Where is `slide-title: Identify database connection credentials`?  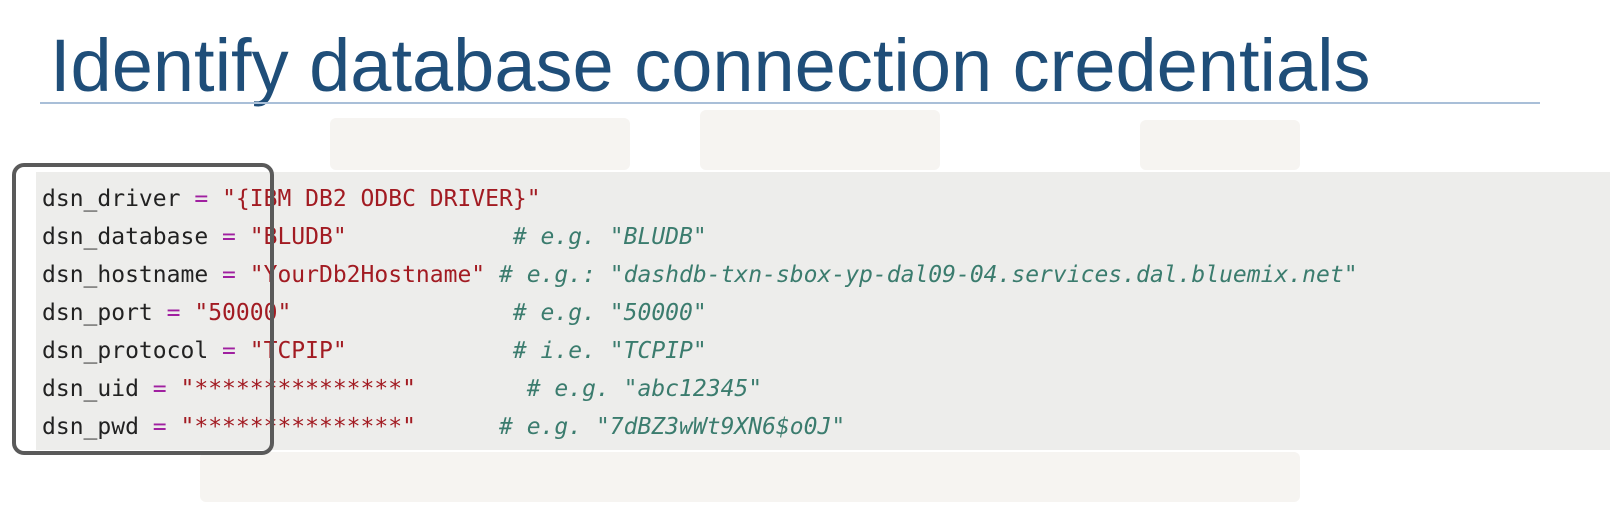
slide-title: Identify database connection credentials is located at coordinates (710, 65).